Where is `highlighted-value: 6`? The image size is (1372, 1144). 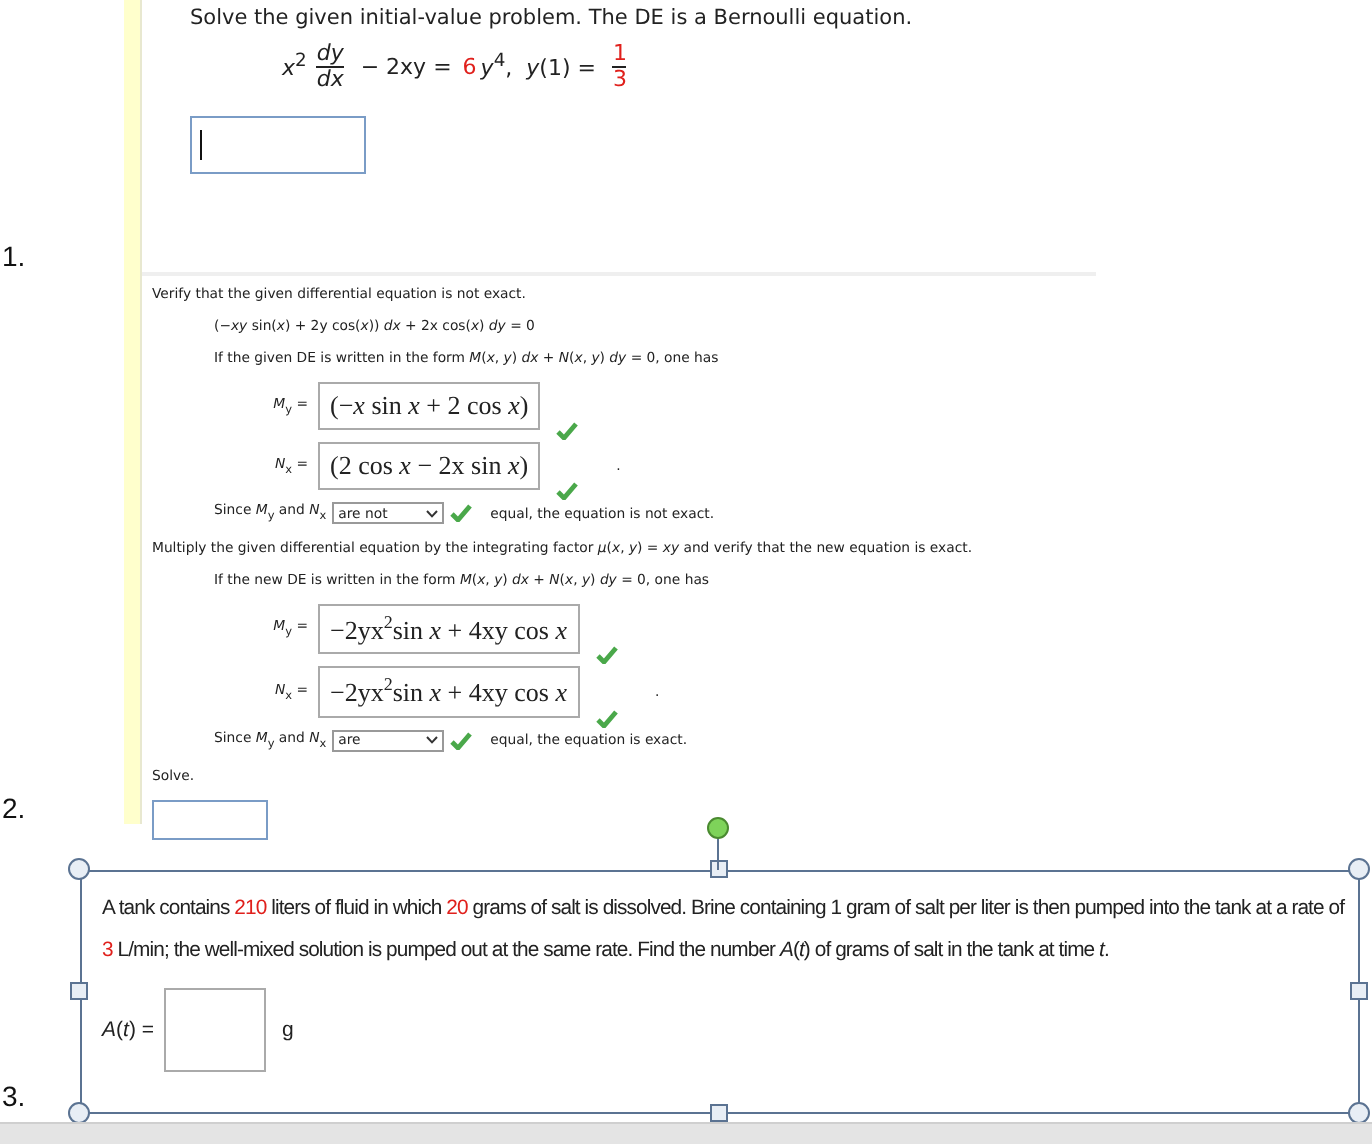 highlighted-value: 6 is located at coordinates (469, 66).